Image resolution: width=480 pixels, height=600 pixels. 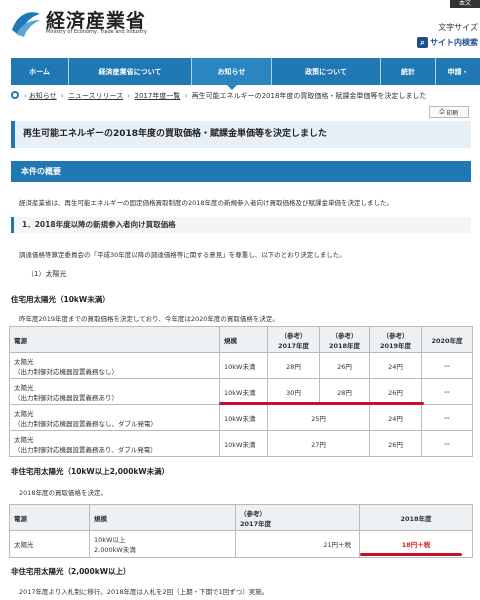 What do you see at coordinates (465, 4) in the screenshot?
I see `skip-to-content-link: 本文` at bounding box center [465, 4].